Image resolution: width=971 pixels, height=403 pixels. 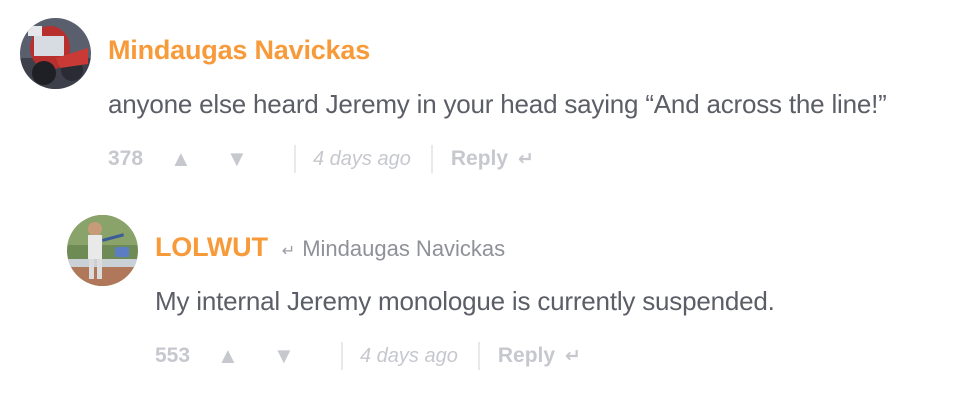 I want to click on author-name: LOLWUT, so click(x=211, y=247).